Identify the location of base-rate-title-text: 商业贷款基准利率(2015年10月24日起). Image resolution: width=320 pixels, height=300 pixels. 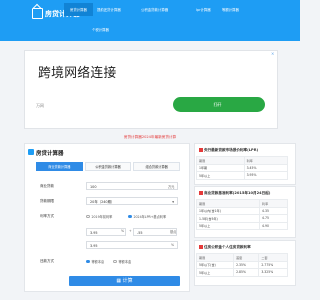
(237, 193).